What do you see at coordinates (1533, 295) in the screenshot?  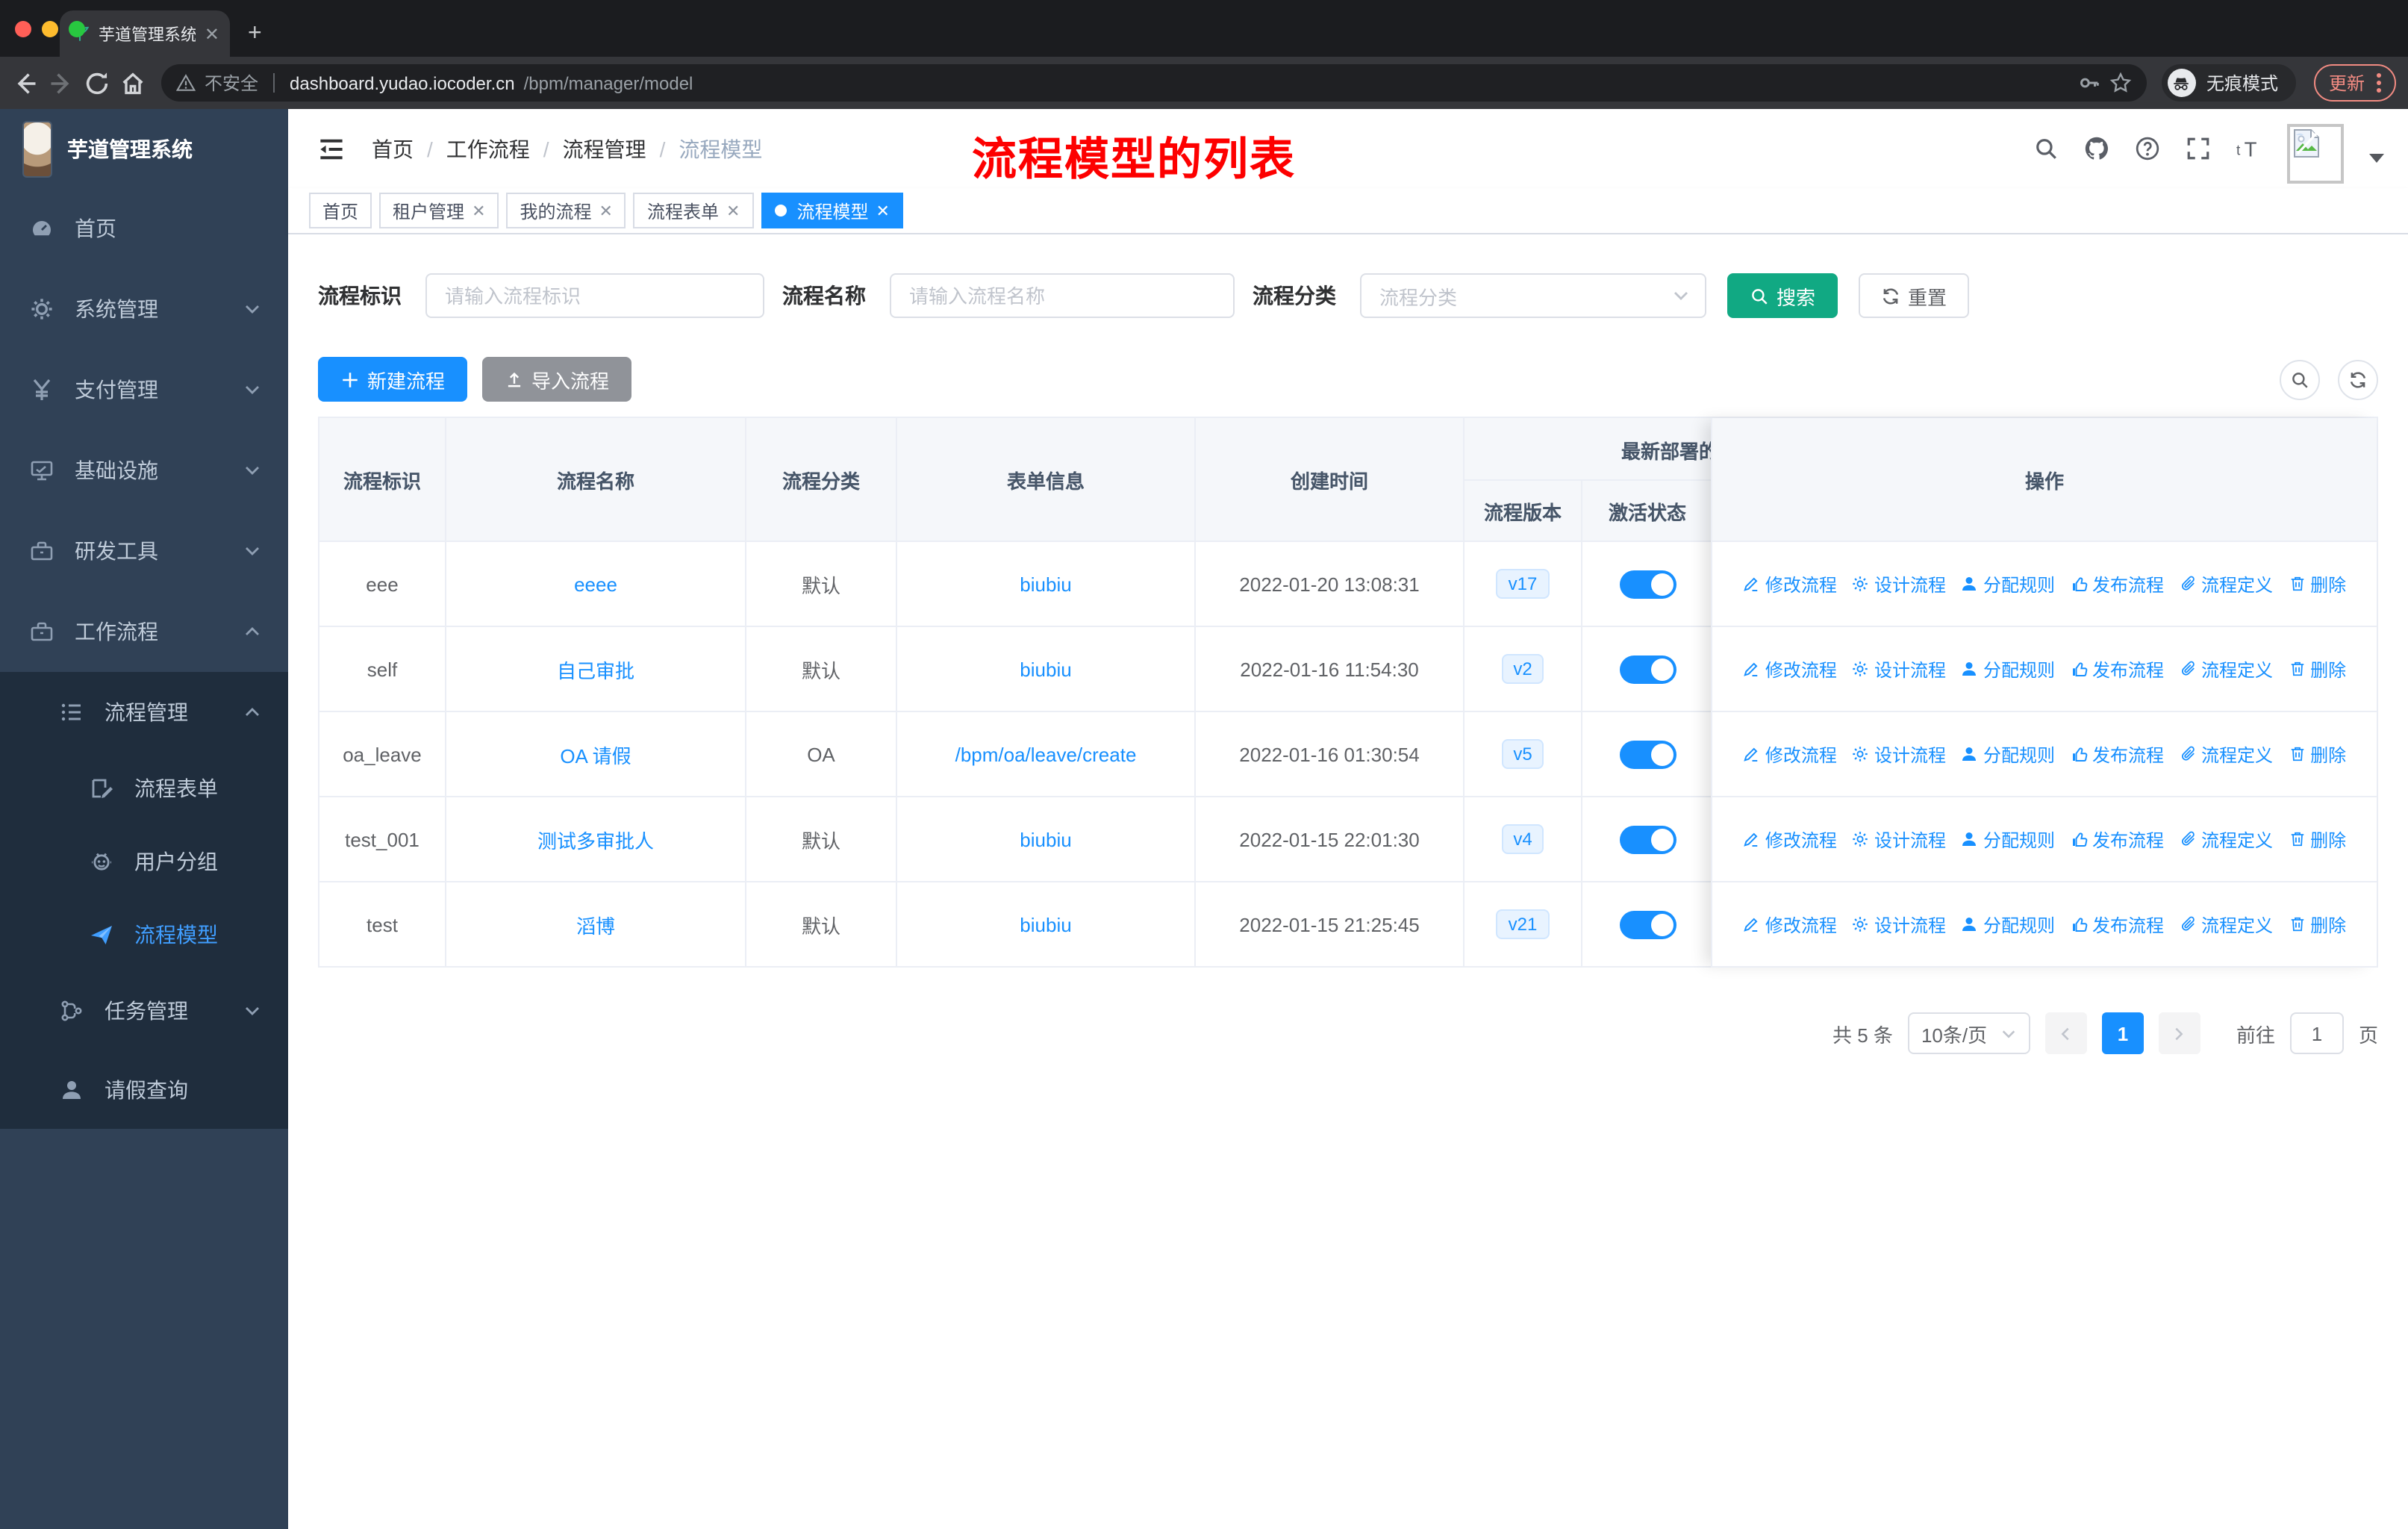 I see `process-category-select: 流程分类` at bounding box center [1533, 295].